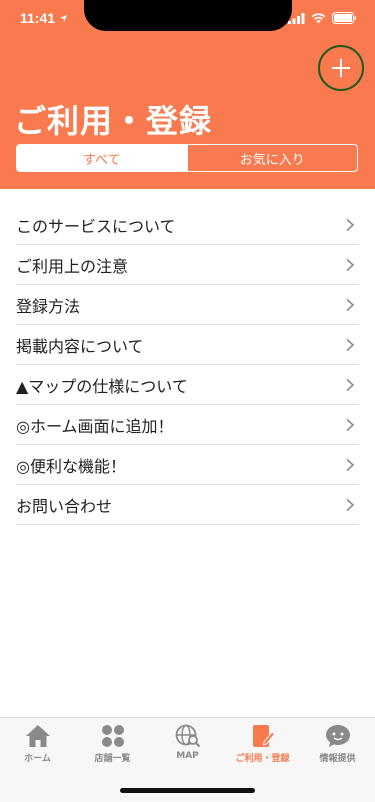 The image size is (375, 802). I want to click on home-icon, so click(37, 736).